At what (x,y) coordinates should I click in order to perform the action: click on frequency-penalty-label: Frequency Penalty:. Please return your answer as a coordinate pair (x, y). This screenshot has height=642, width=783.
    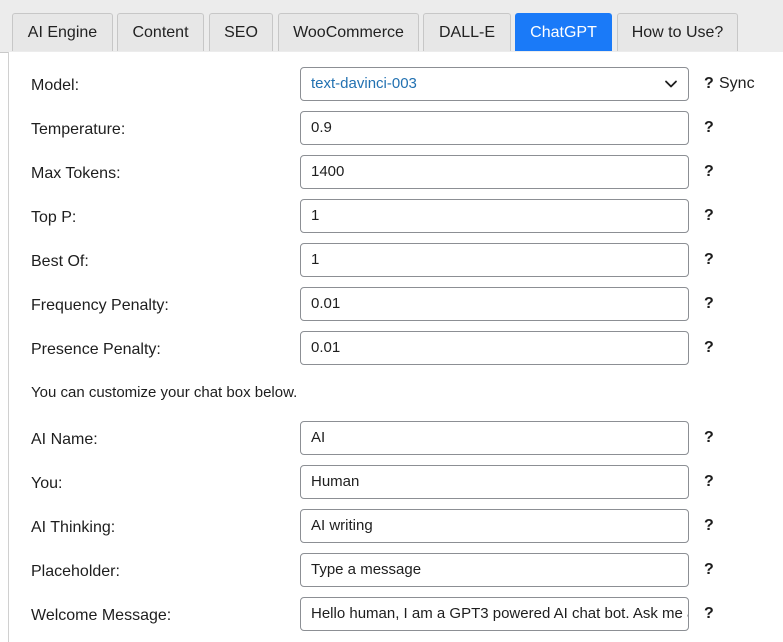
    Looking at the image, I should click on (100, 305).